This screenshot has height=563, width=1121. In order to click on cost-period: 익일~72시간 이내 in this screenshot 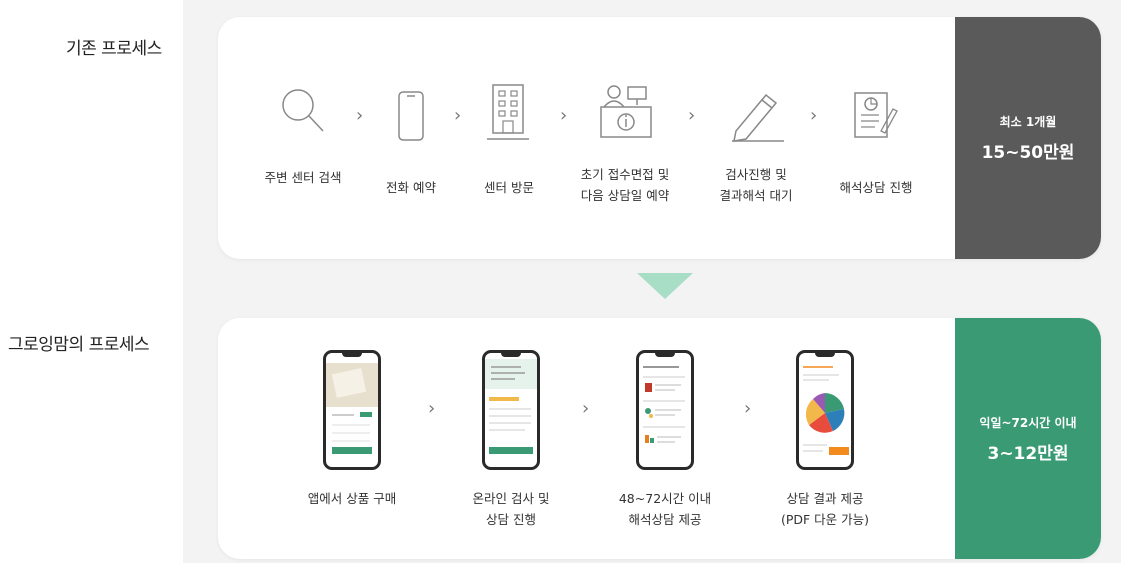, I will do `click(1028, 422)`.